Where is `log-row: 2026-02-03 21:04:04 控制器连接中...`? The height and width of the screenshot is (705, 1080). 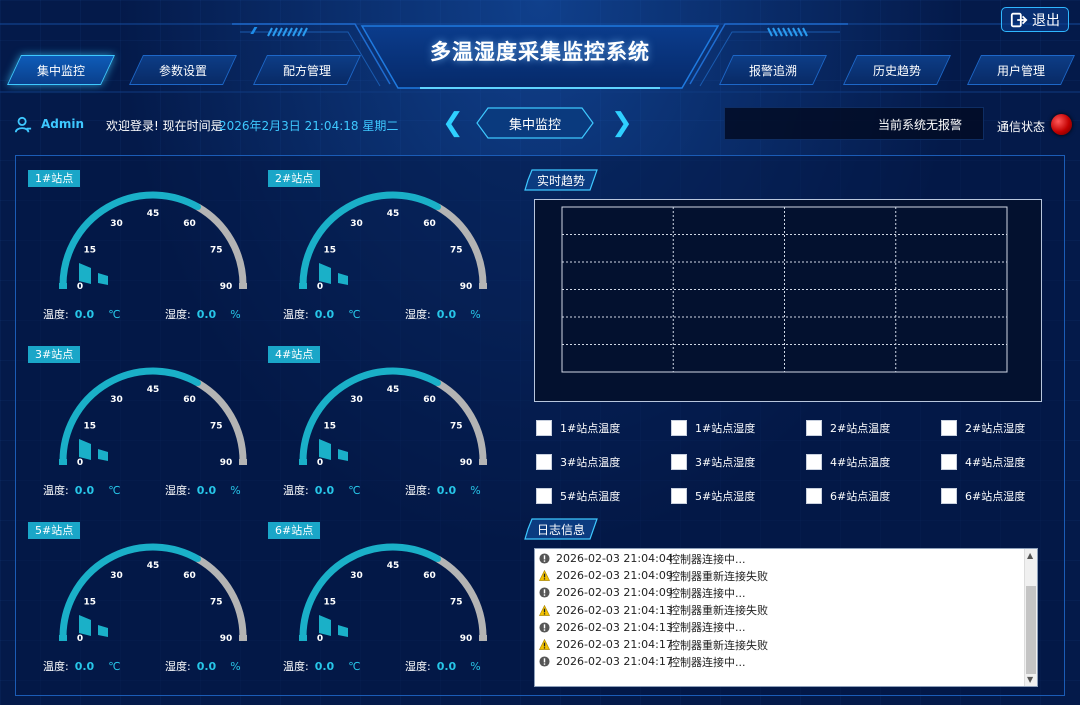
log-row: 2026-02-03 21:04:04 控制器连接中... is located at coordinates (786, 558).